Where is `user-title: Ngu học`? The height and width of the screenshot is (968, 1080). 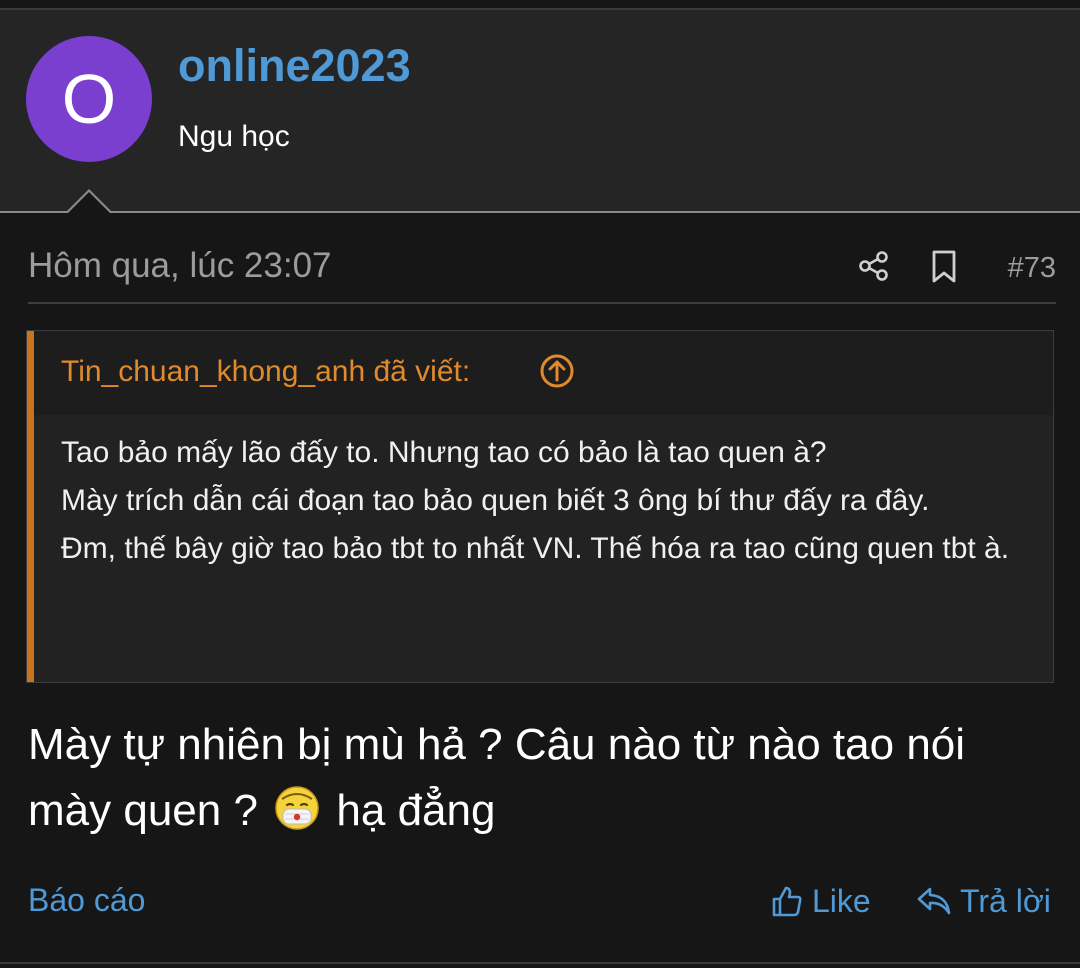
user-title: Ngu học is located at coordinates (234, 136).